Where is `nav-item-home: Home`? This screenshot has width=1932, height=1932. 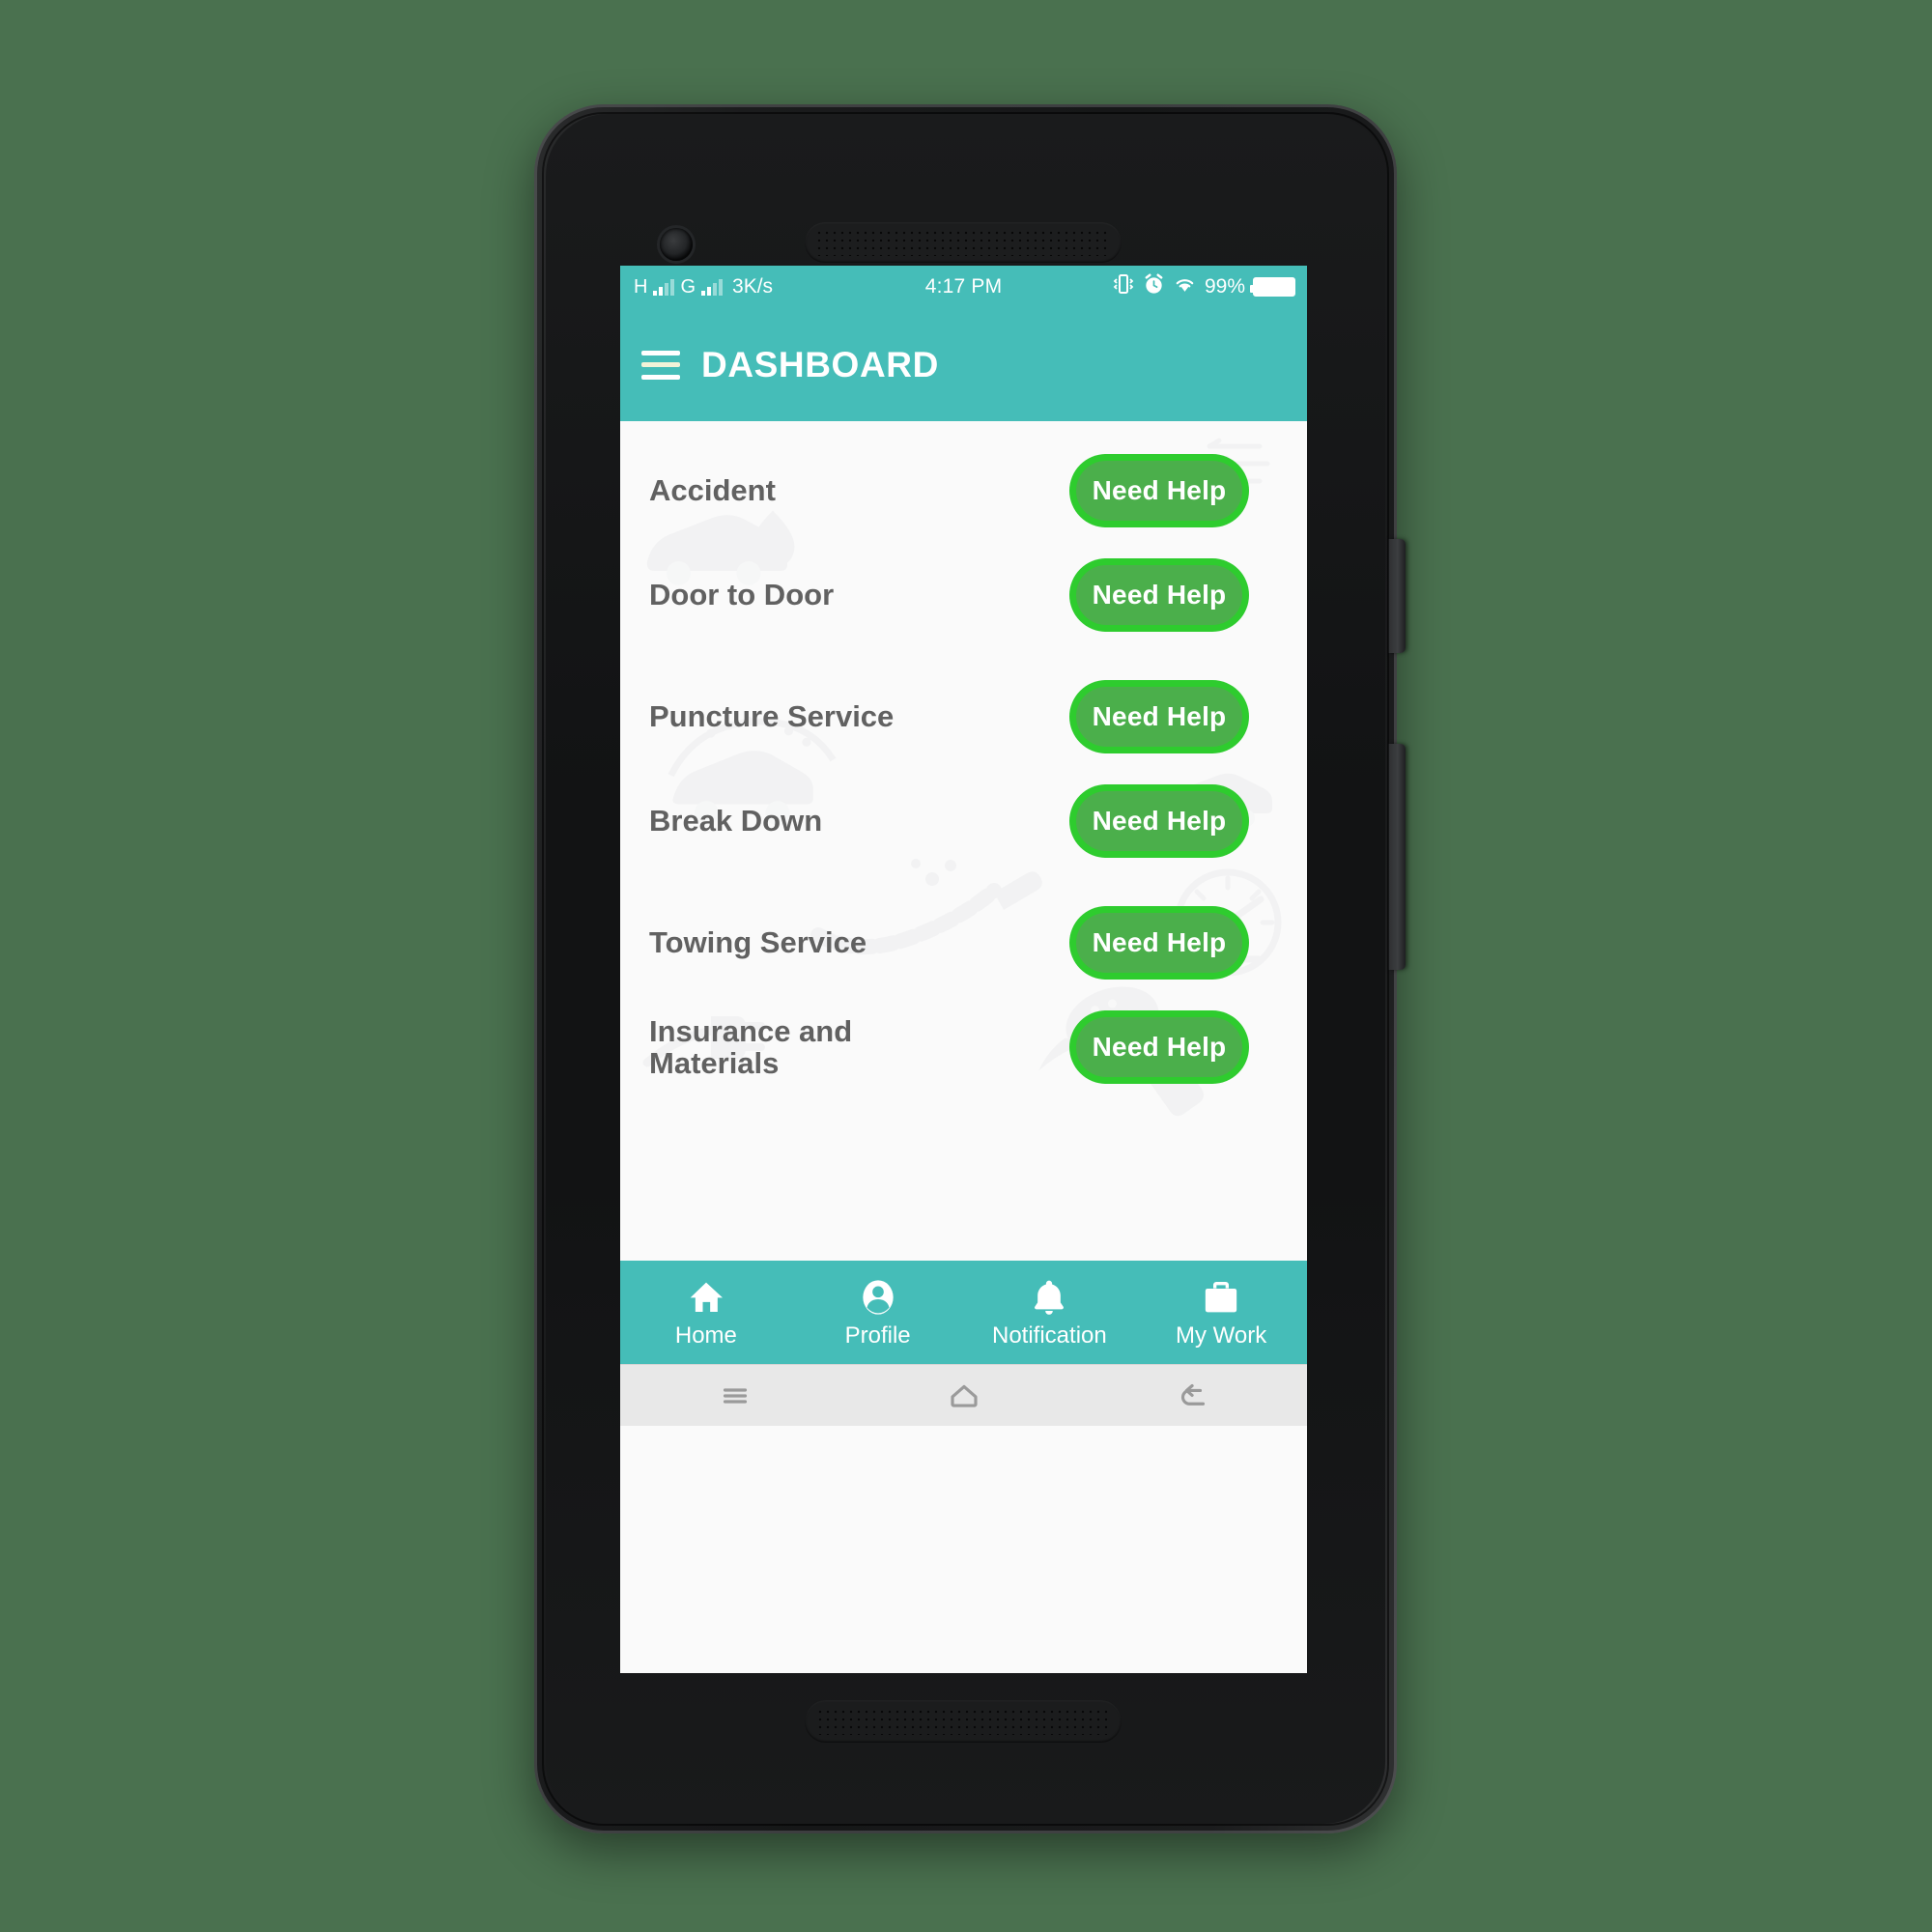 nav-item-home: Home is located at coordinates (706, 1313).